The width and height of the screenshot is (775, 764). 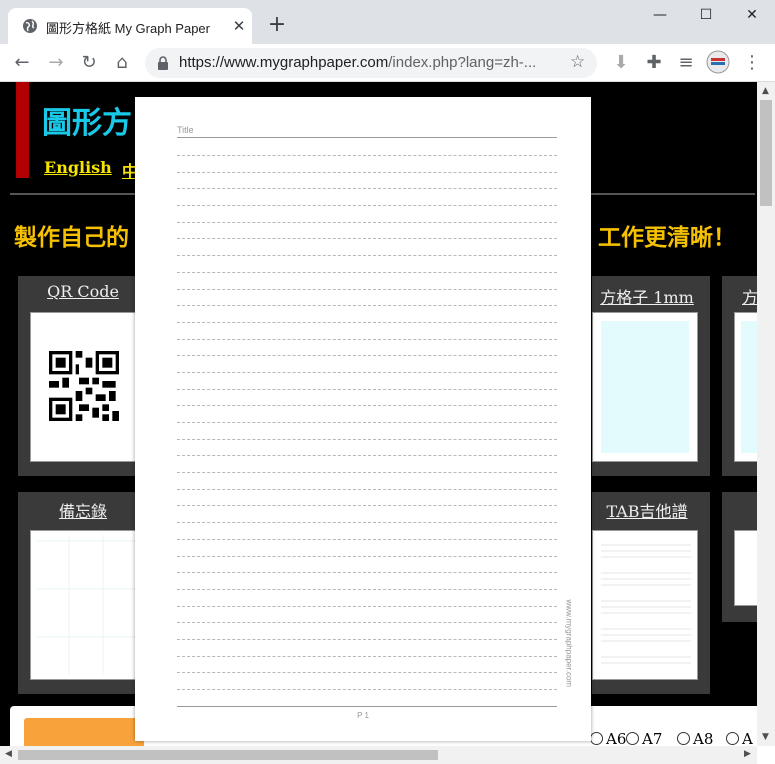 What do you see at coordinates (228, 755) in the screenshot?
I see `horizontal-scroll-thumb` at bounding box center [228, 755].